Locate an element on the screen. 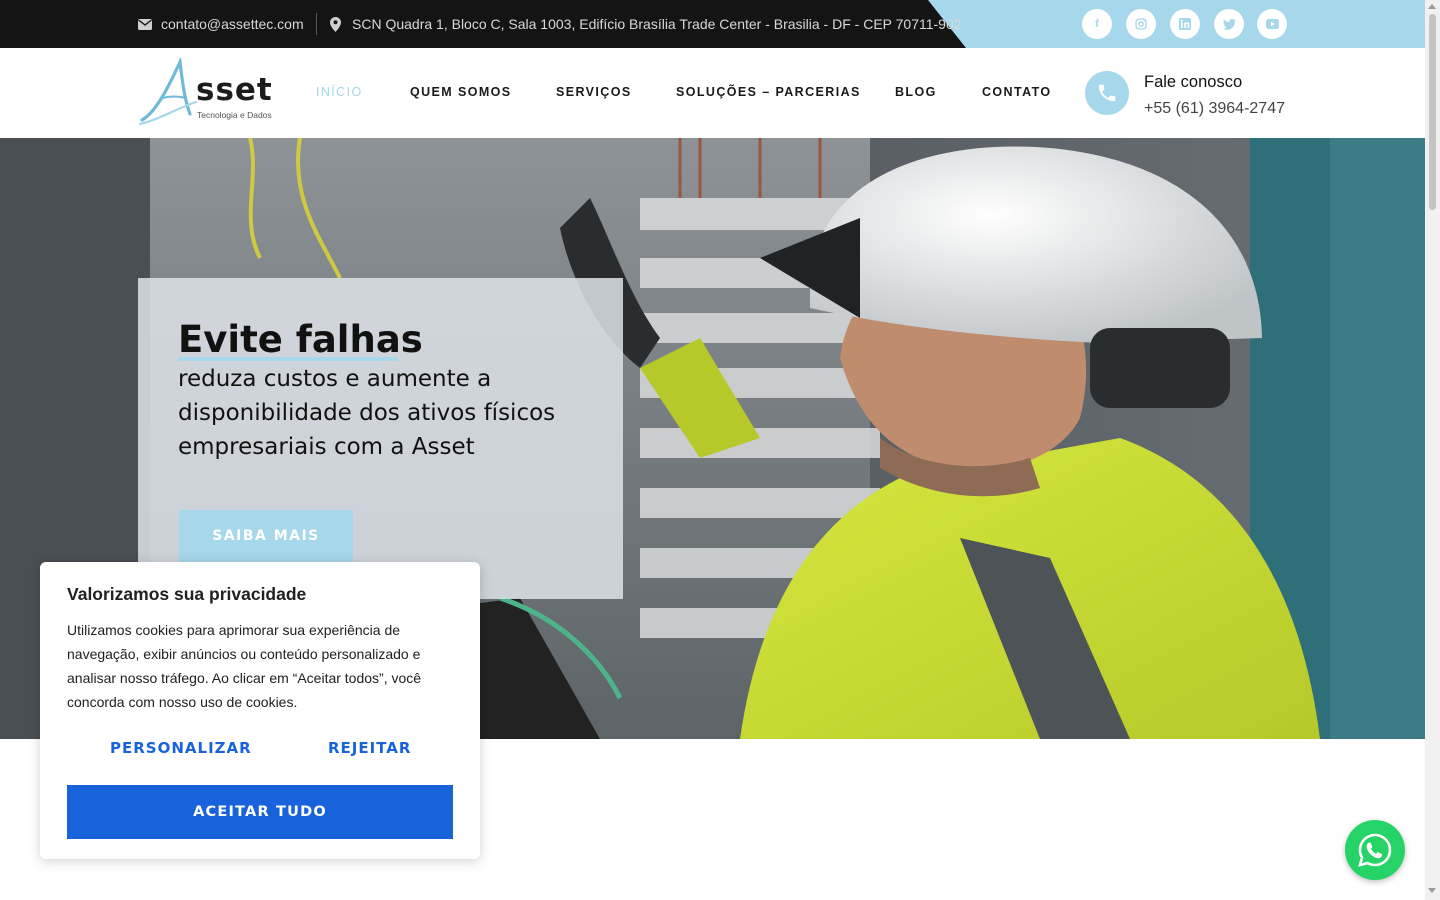  nav-inicio: INÍCIO is located at coordinates (339, 92).